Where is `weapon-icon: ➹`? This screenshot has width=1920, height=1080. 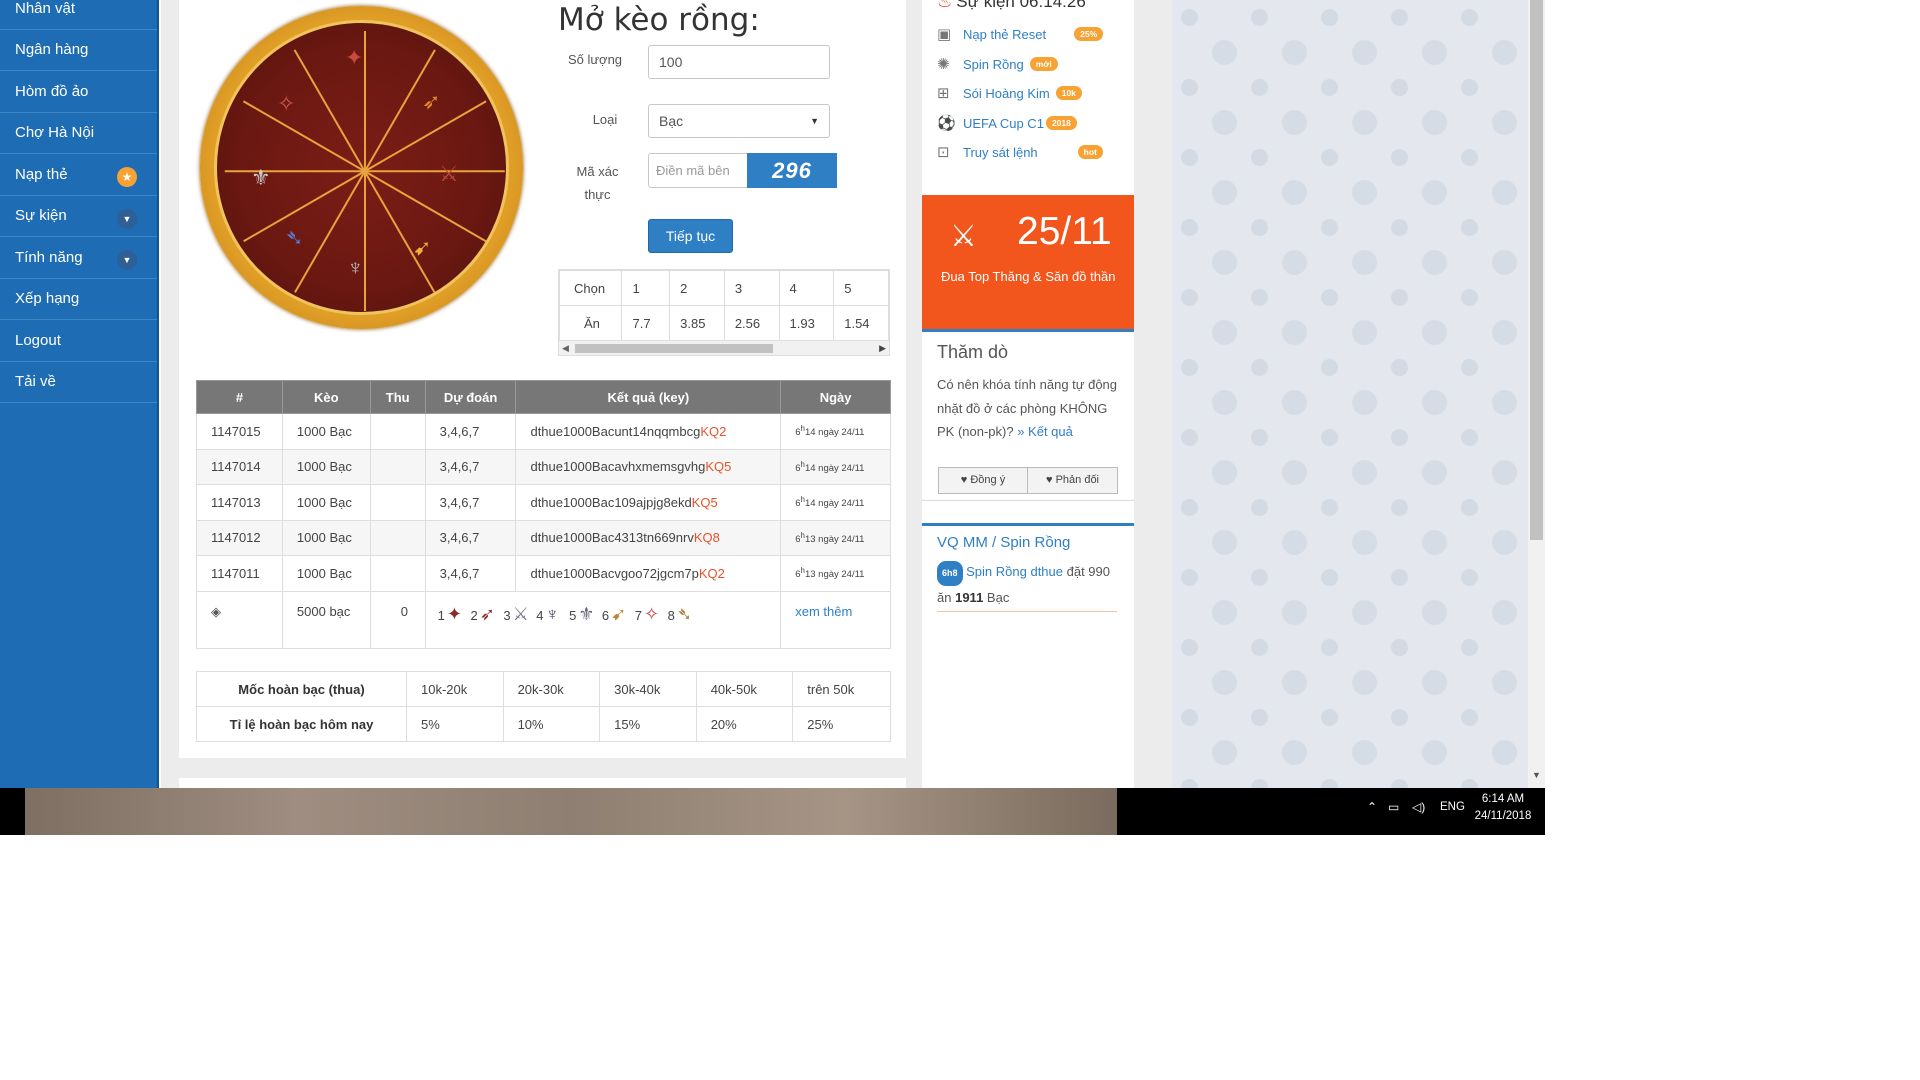
weapon-icon: ➹ is located at coordinates (619, 613).